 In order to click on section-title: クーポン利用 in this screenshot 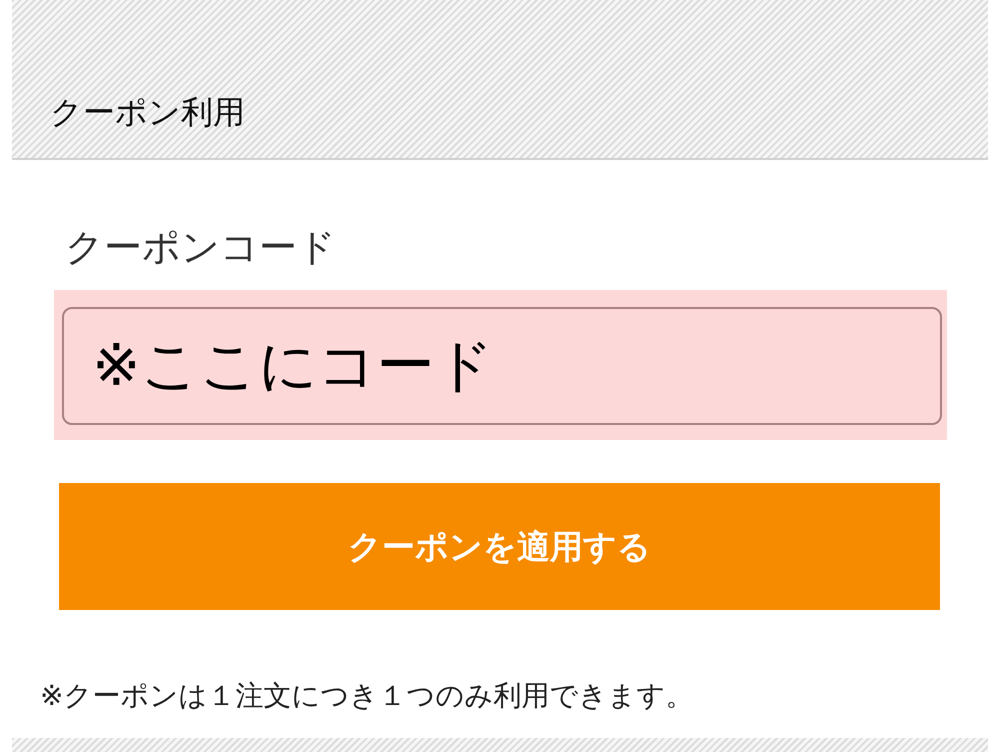, I will do `click(147, 112)`.